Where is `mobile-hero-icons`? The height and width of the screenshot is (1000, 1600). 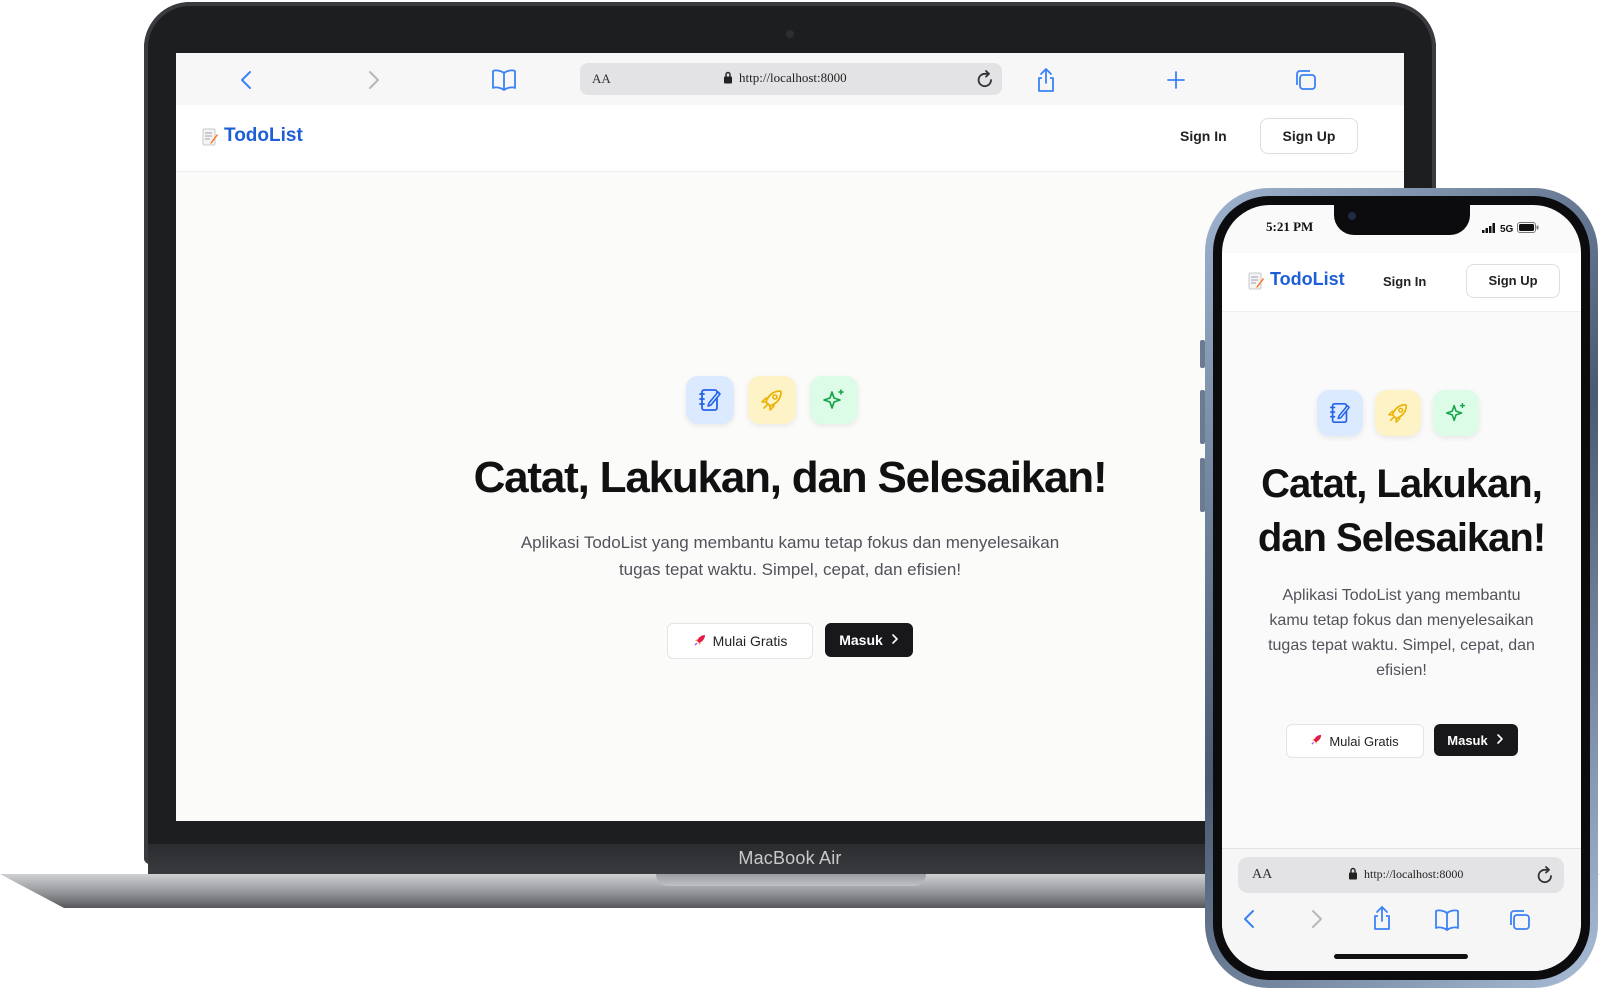
mobile-hero-icons is located at coordinates (1398, 413).